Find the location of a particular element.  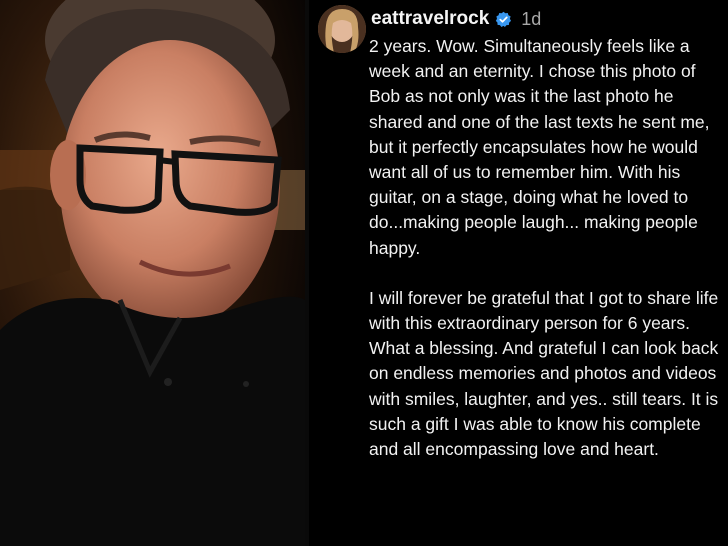

post-header: eattravelrock 1d is located at coordinates (456, 19).